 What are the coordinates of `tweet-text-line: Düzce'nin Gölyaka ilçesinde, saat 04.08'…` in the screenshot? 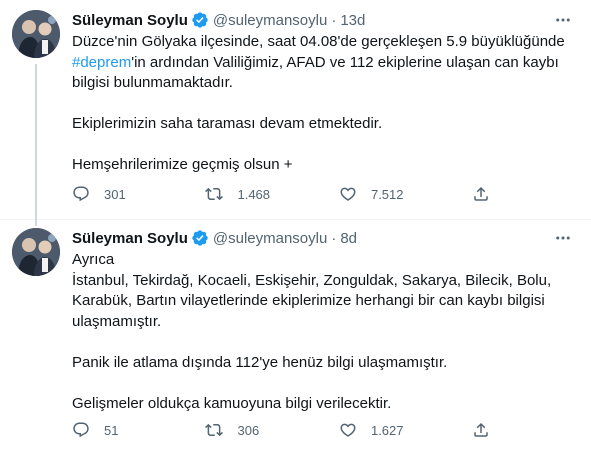 It's located at (318, 41).